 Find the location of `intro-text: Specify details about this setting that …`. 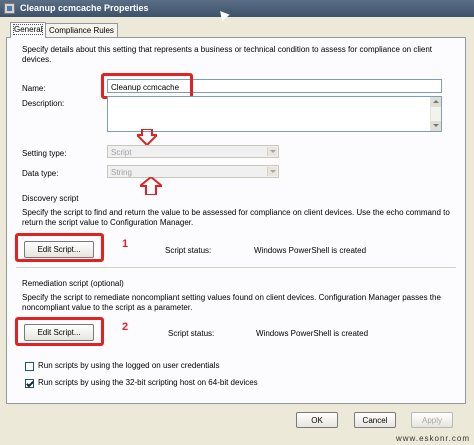

intro-text: Specify details about this setting that … is located at coordinates (227, 54).